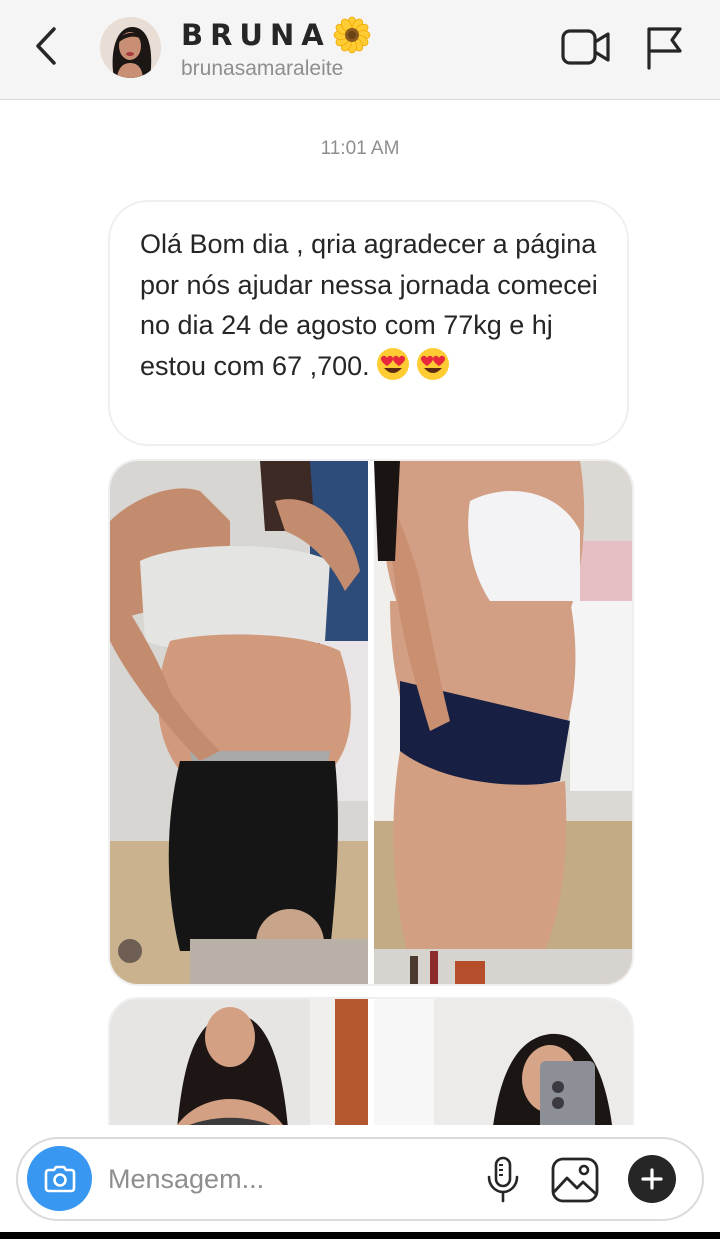 The image size is (720, 1239). I want to click on chat-username: brunasamaraleite, so click(262, 68).